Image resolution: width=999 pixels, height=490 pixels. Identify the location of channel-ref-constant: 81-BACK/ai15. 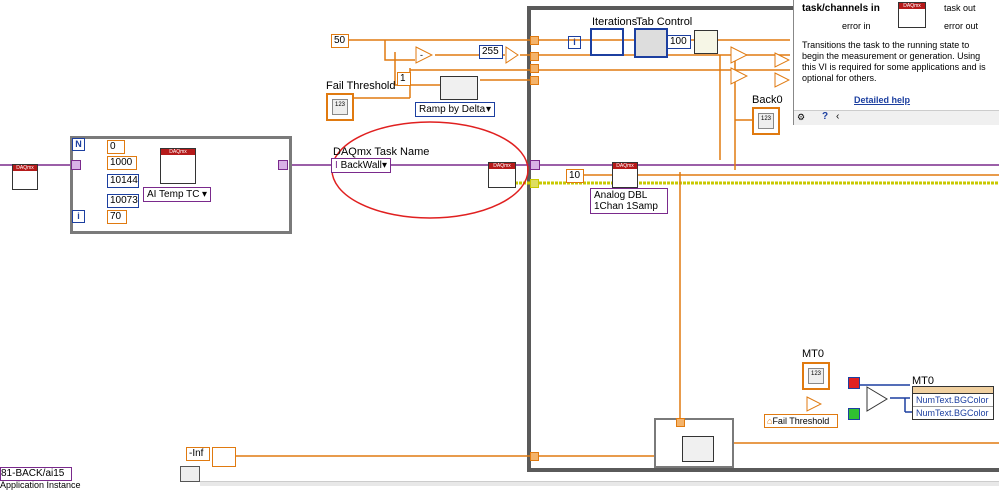
(36, 474).